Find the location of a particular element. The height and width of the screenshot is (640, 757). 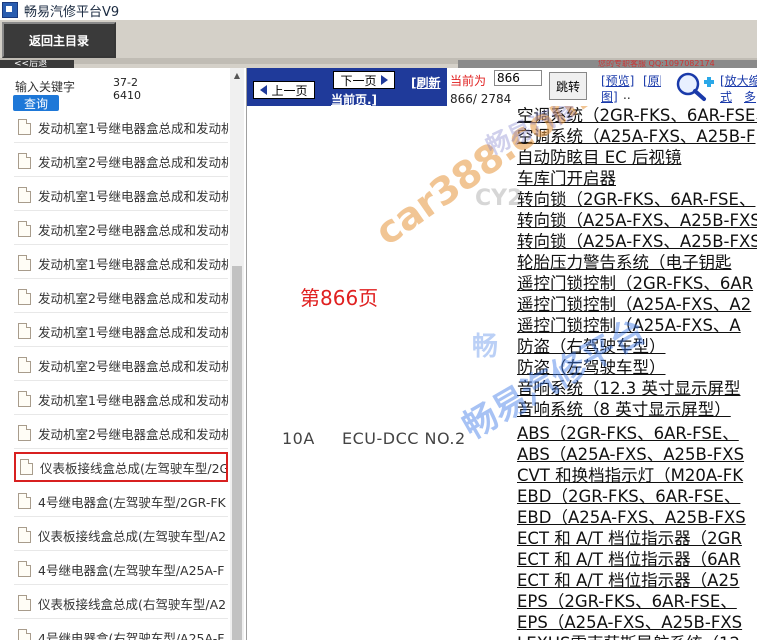

zoom-multi-link: 多 is located at coordinates (750, 96).